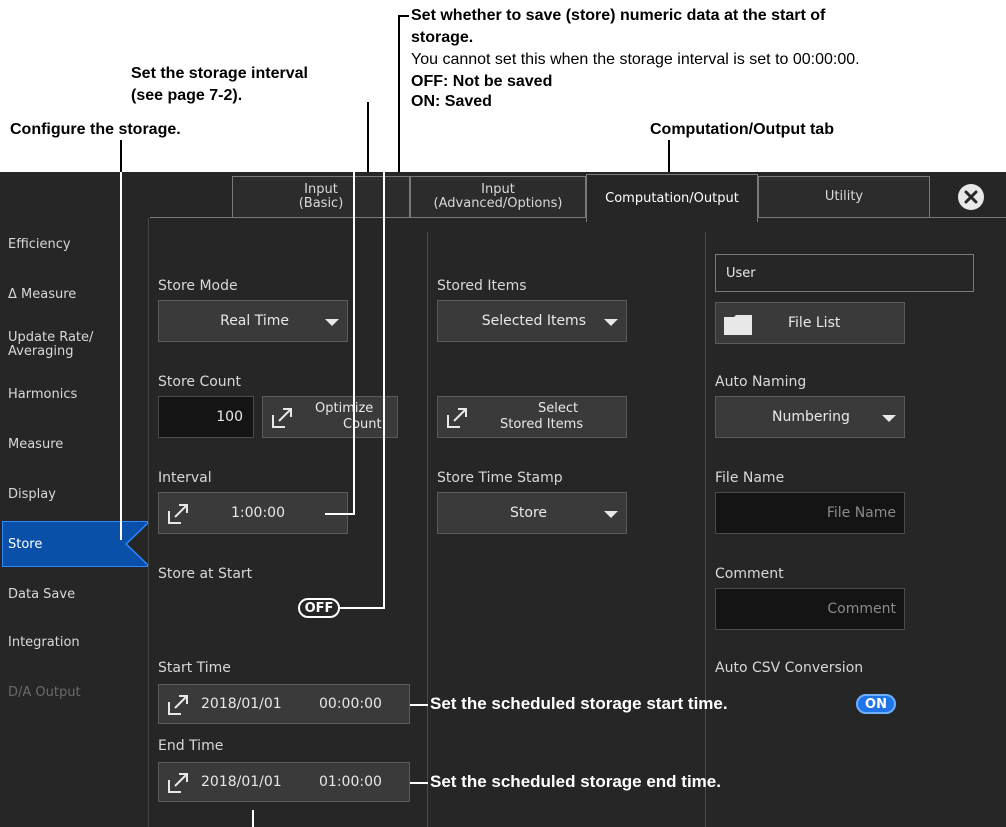 Image resolution: width=1006 pixels, height=827 pixels. What do you see at coordinates (789, 668) in the screenshot?
I see `auto-csv-label: Auto CSV Conversion` at bounding box center [789, 668].